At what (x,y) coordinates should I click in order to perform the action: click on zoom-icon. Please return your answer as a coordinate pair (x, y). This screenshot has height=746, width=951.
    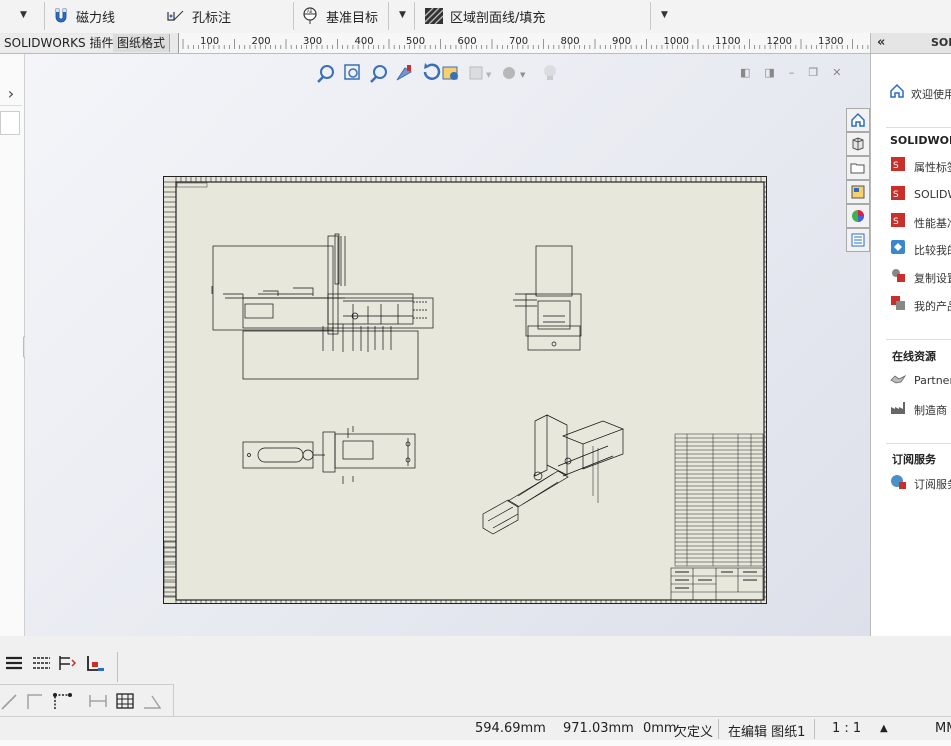
    Looking at the image, I should click on (378, 74).